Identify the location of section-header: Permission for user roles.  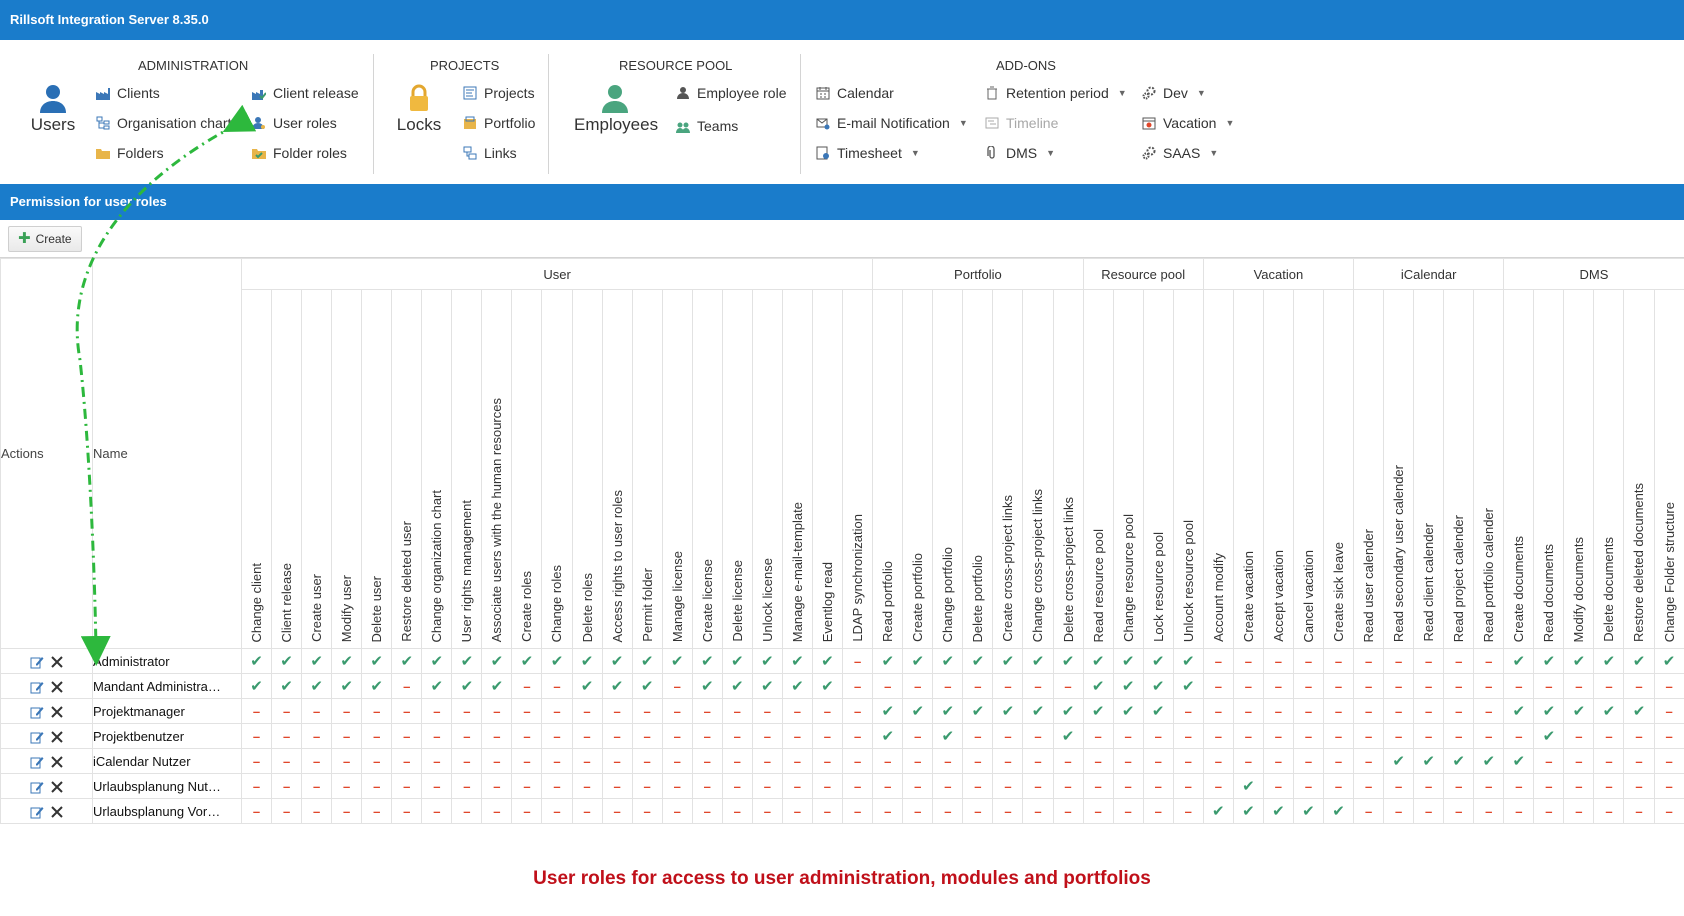
(842, 202).